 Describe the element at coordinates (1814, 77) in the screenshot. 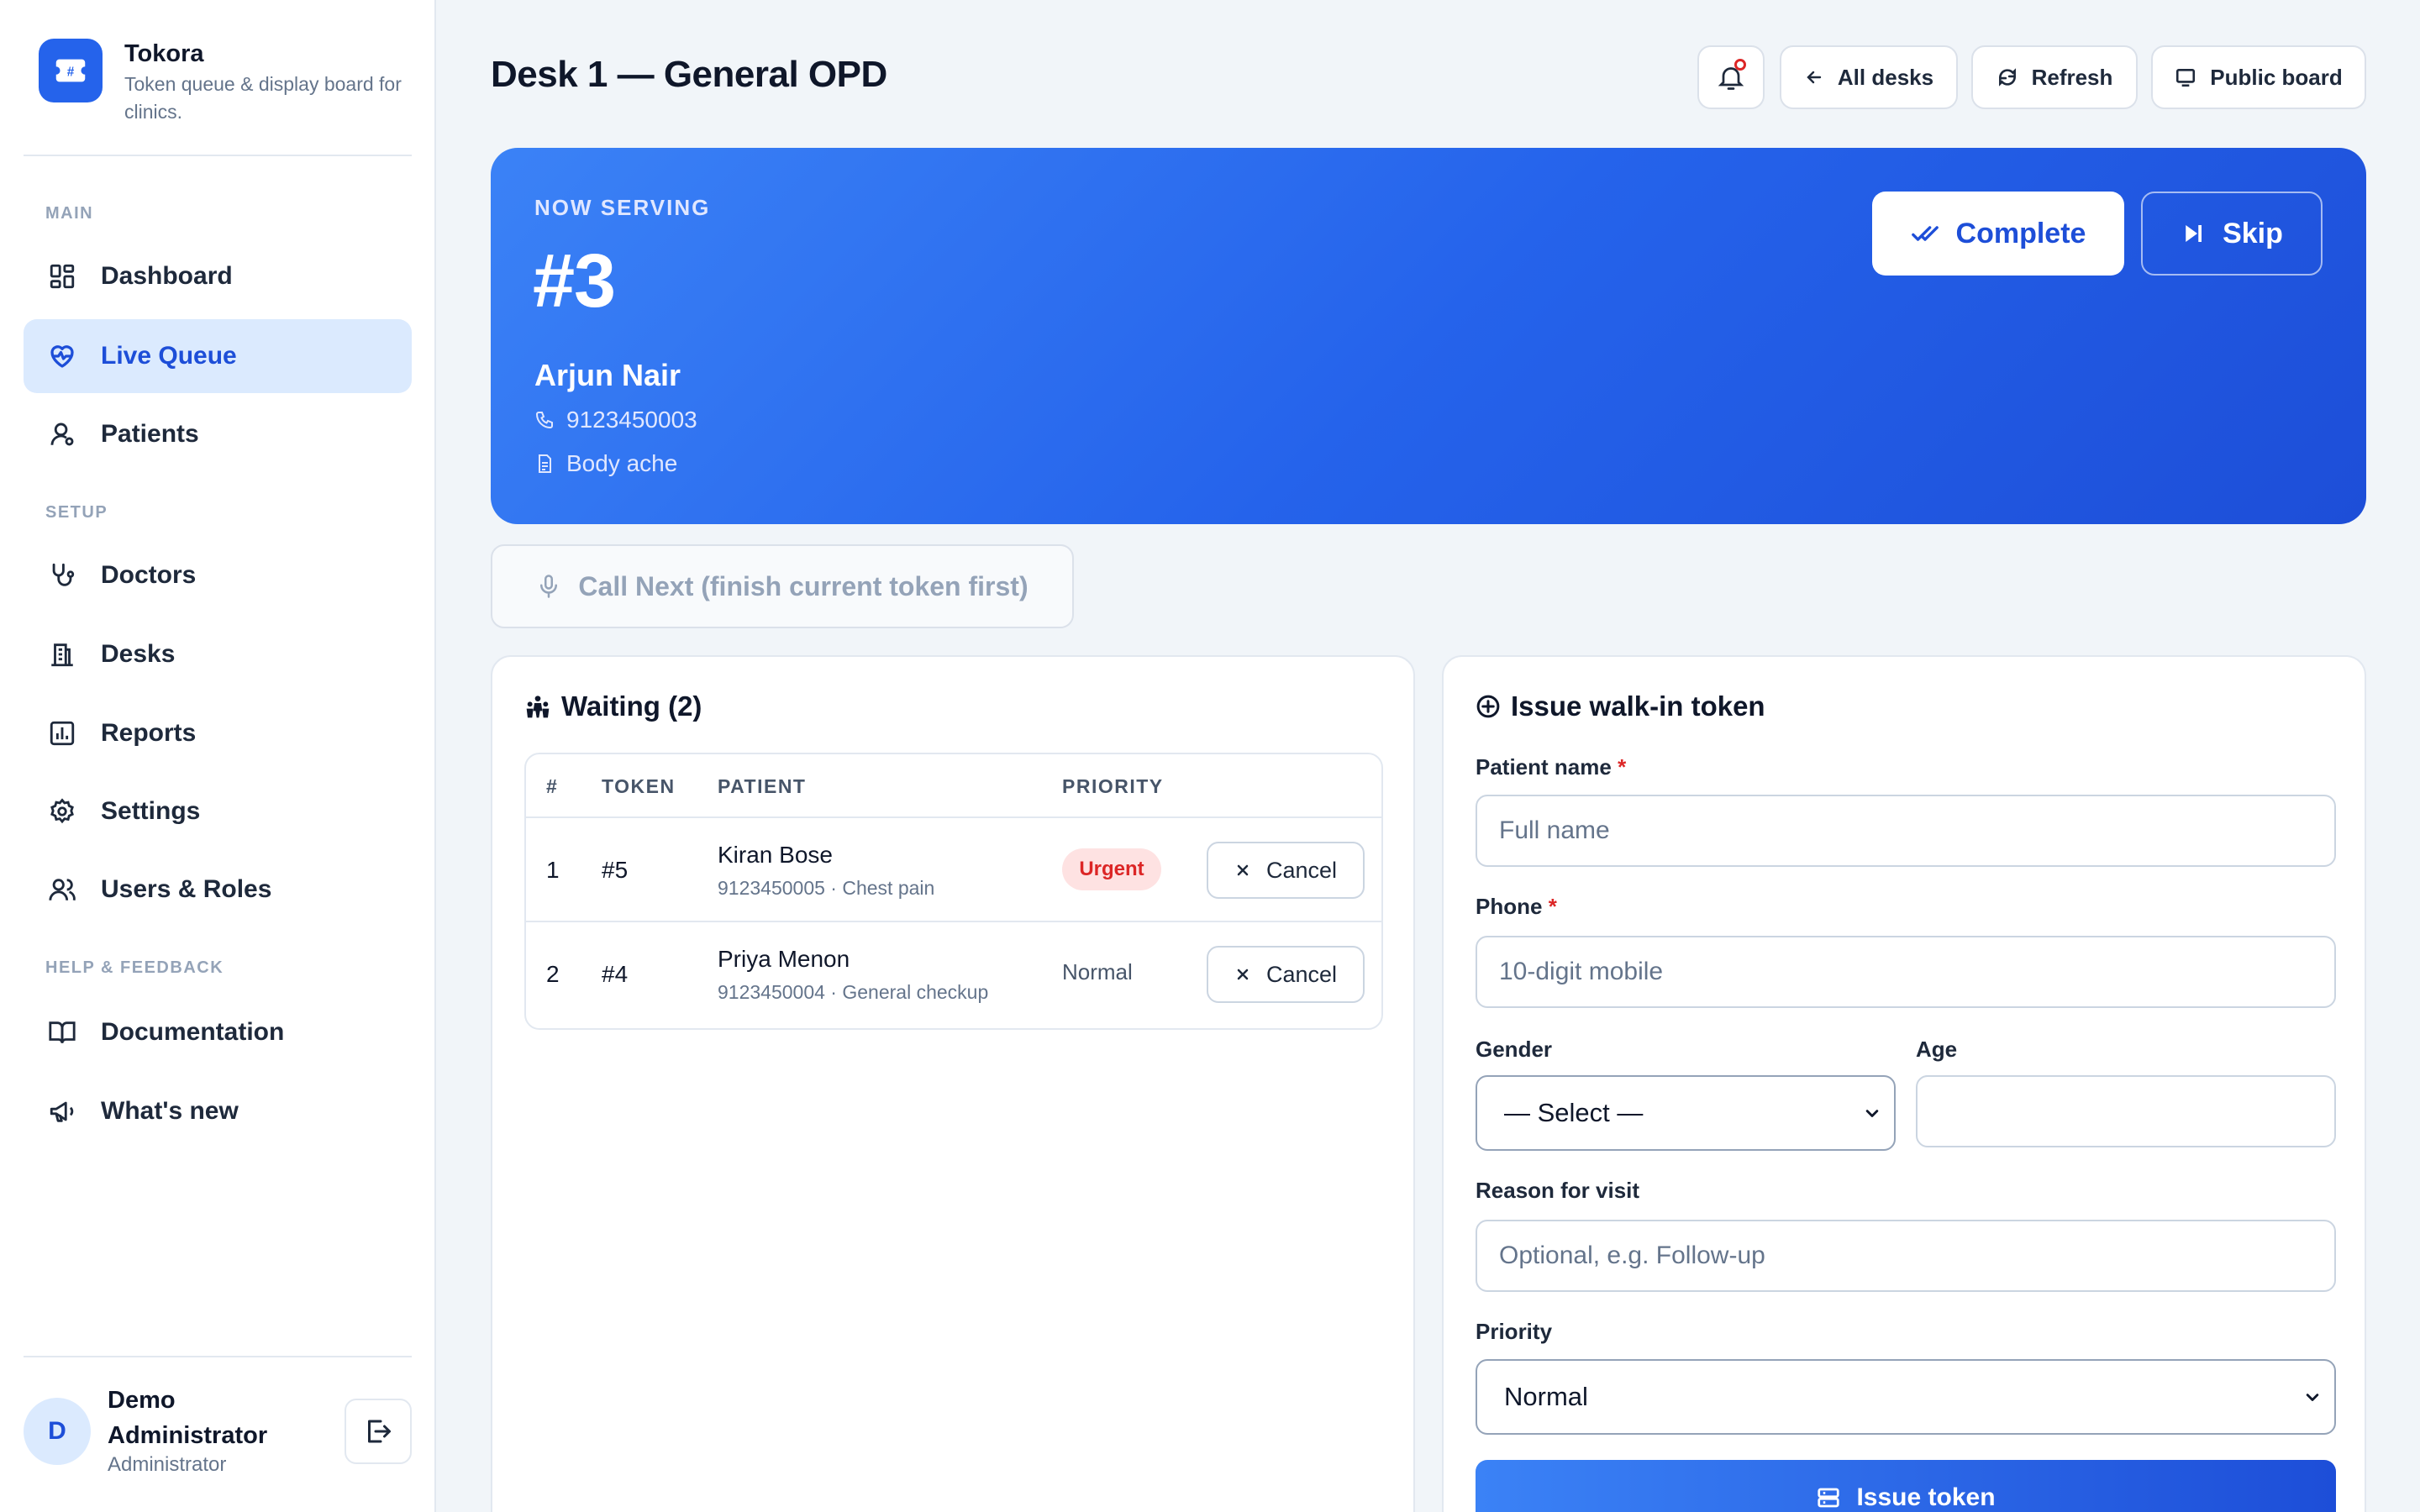

I see `arrow-left-icon` at that location.